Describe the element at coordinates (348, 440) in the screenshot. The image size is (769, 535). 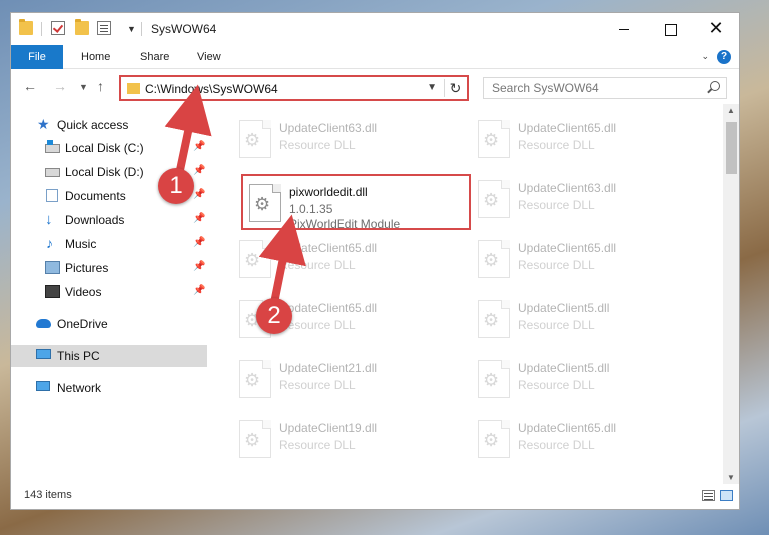
I see `file-tile: UpdateClient19.dll Resource DLL` at that location.